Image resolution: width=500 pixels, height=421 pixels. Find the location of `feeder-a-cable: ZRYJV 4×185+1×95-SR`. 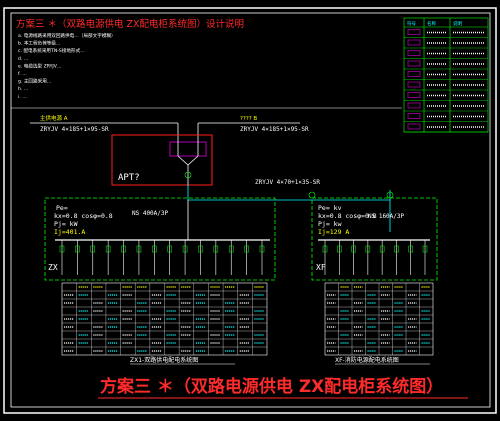

feeder-a-cable: ZRYJV 4×185+1×95-SR is located at coordinates (74, 129).